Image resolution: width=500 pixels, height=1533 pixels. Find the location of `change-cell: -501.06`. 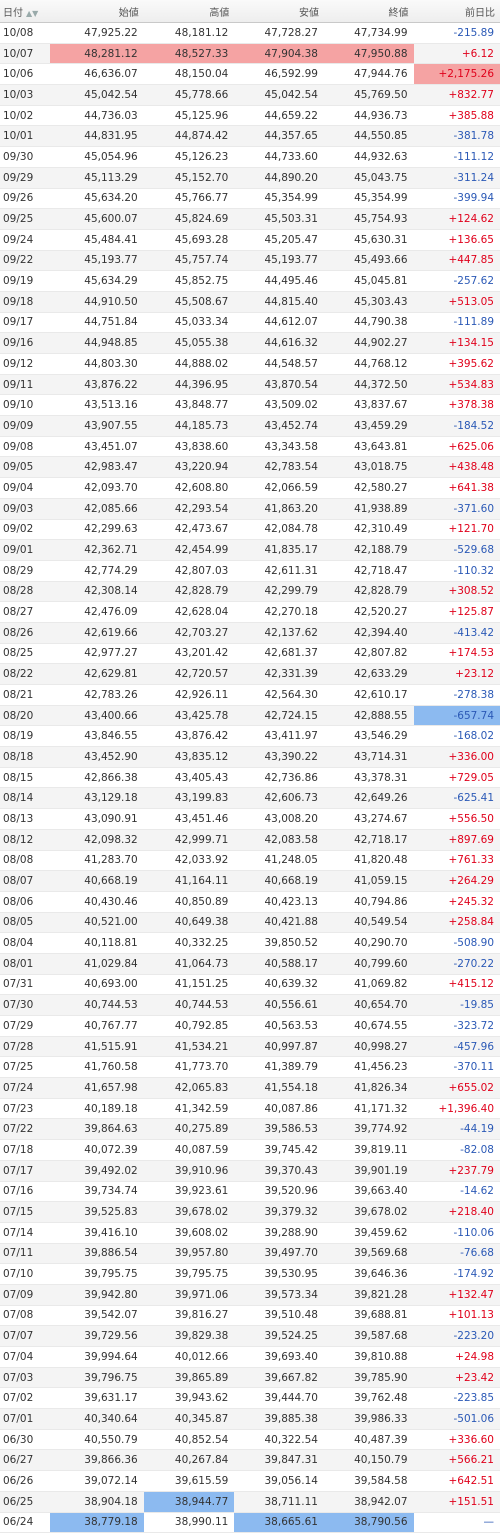

change-cell: -501.06 is located at coordinates (456, 1419).